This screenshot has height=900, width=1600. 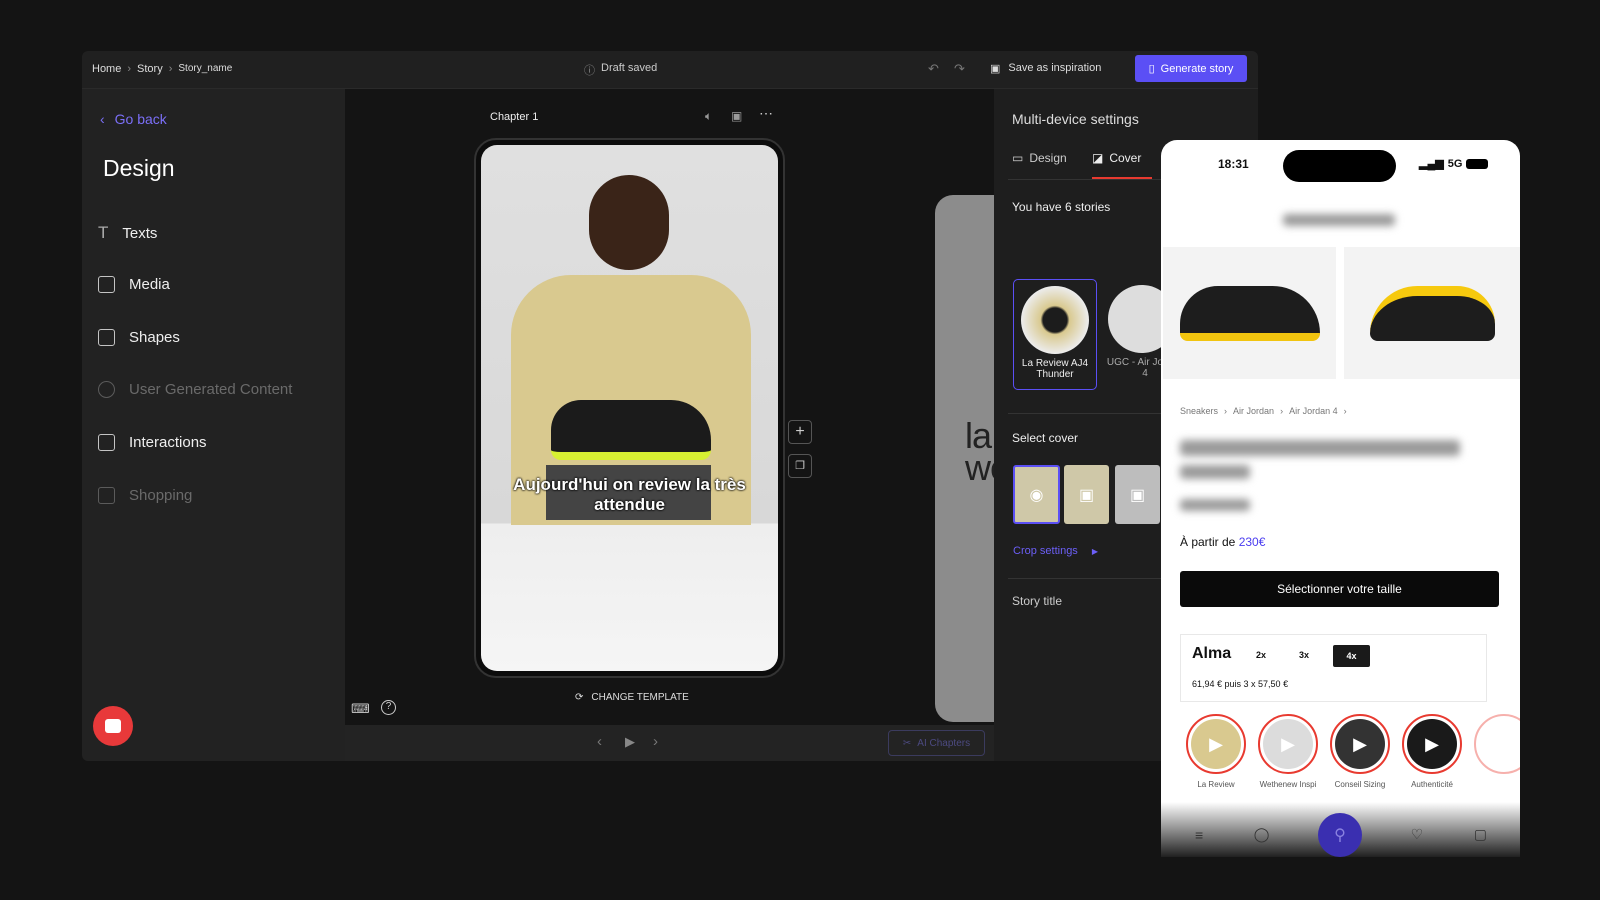 I want to click on heart-icon: ♡, so click(x=1417, y=834).